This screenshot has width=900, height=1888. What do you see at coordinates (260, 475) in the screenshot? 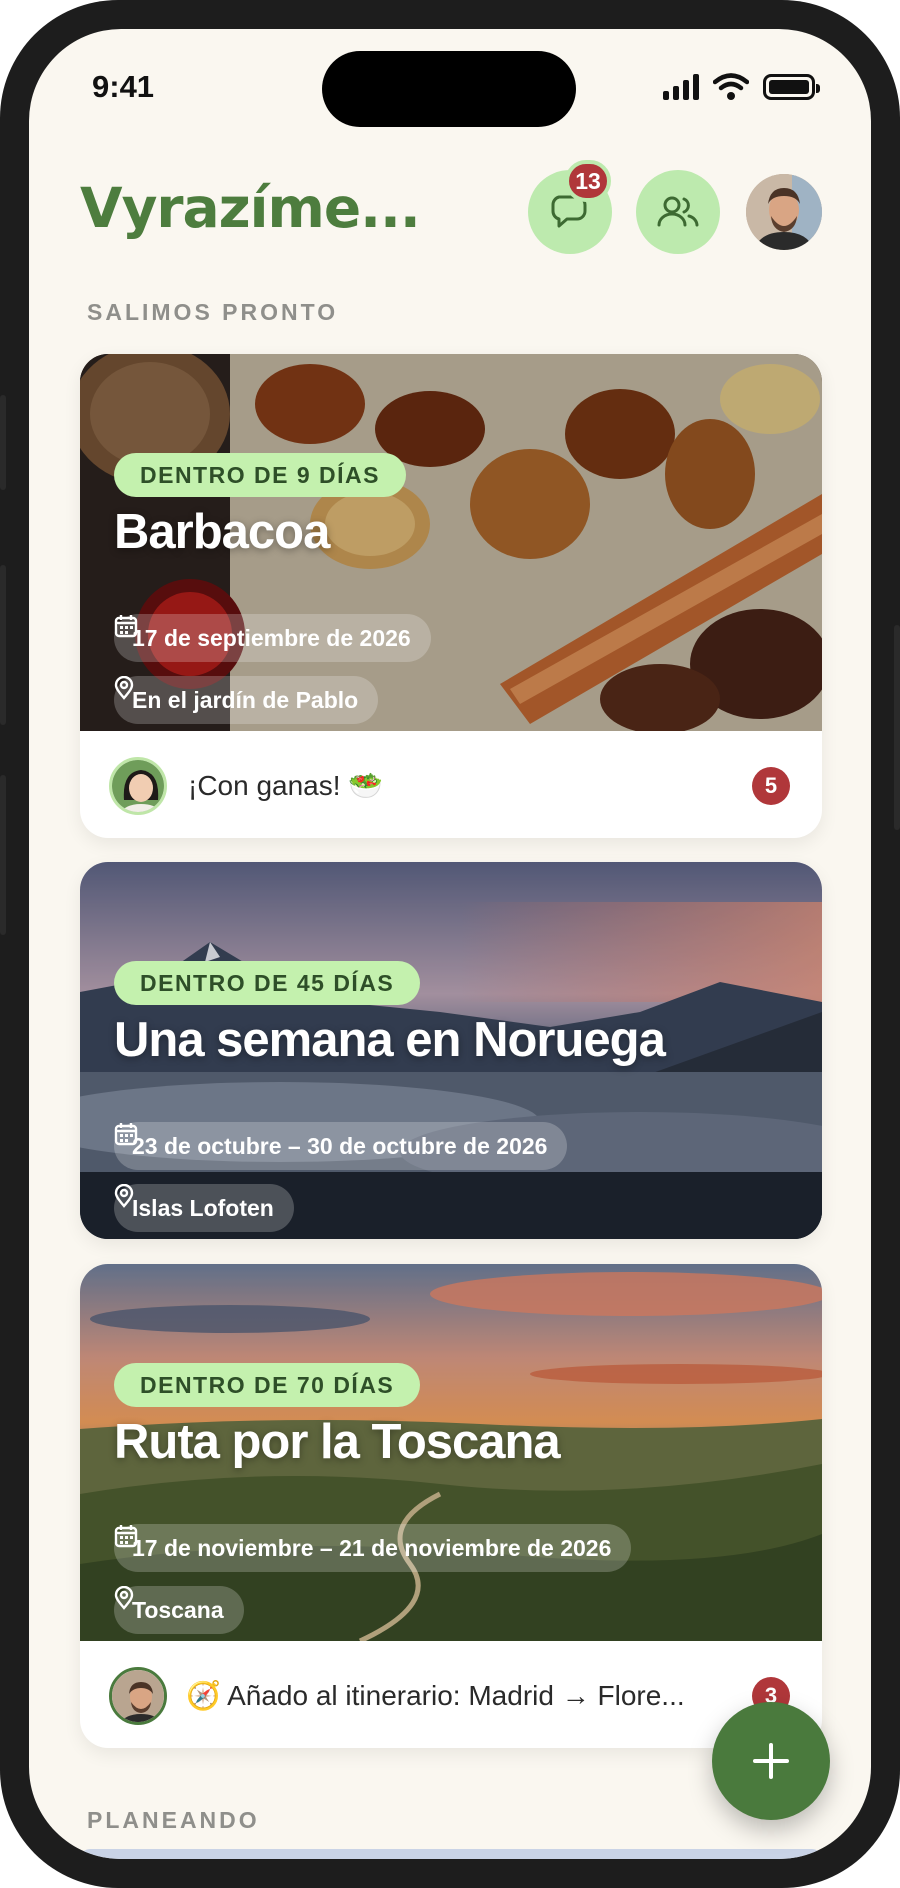
I see `days-until-badge: DENTRO DE 9 DÍAS` at bounding box center [260, 475].